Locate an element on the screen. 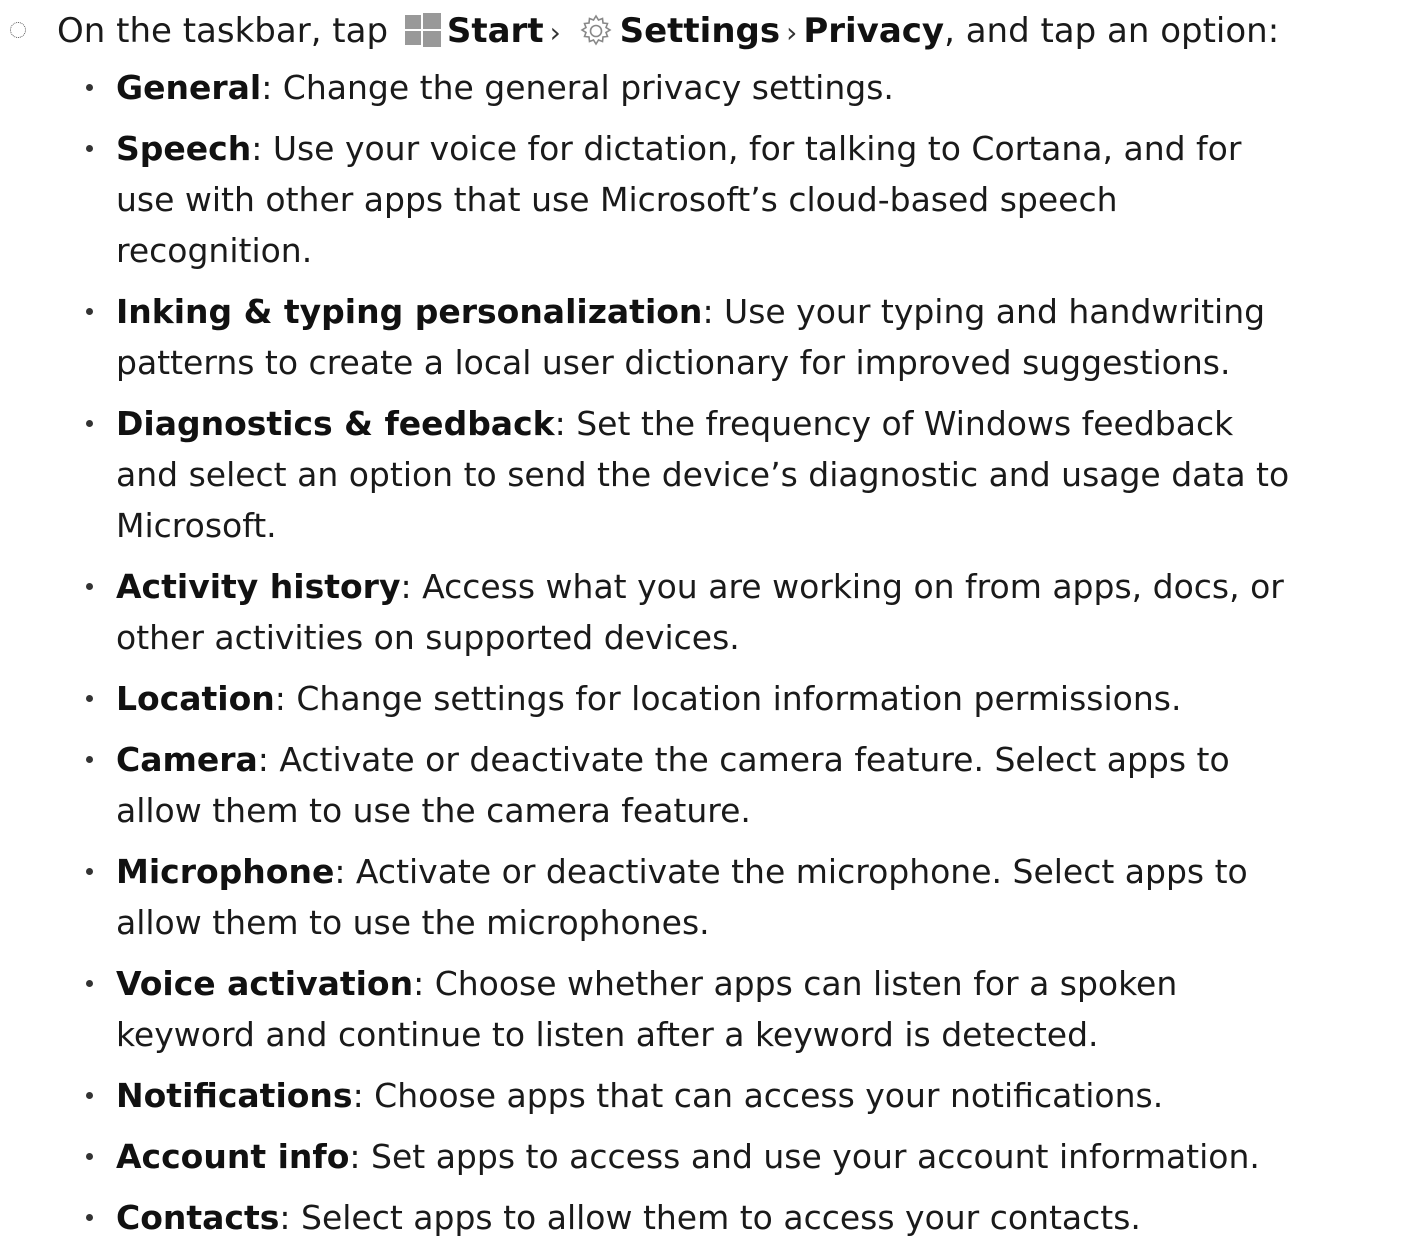 This screenshot has height=1253, width=1419. windows-start-icon is located at coordinates (422, 30).